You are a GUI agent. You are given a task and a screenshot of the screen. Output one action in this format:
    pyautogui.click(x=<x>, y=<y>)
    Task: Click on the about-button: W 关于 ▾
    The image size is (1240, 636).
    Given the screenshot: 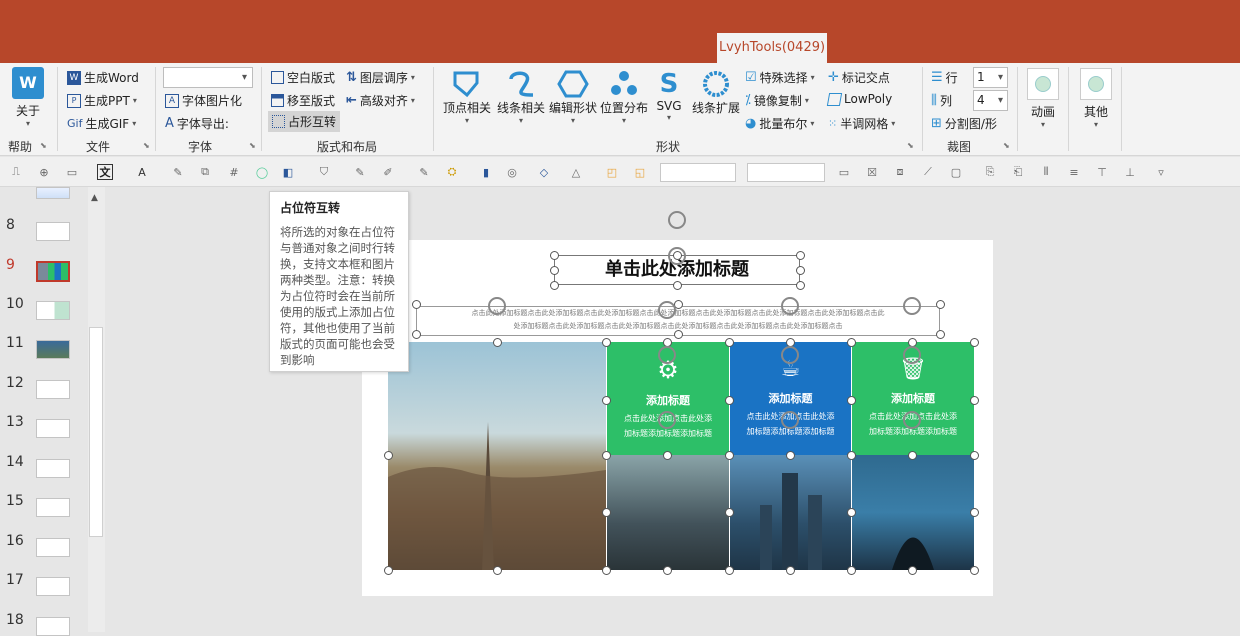 What is the action you would take?
    pyautogui.click(x=28, y=97)
    